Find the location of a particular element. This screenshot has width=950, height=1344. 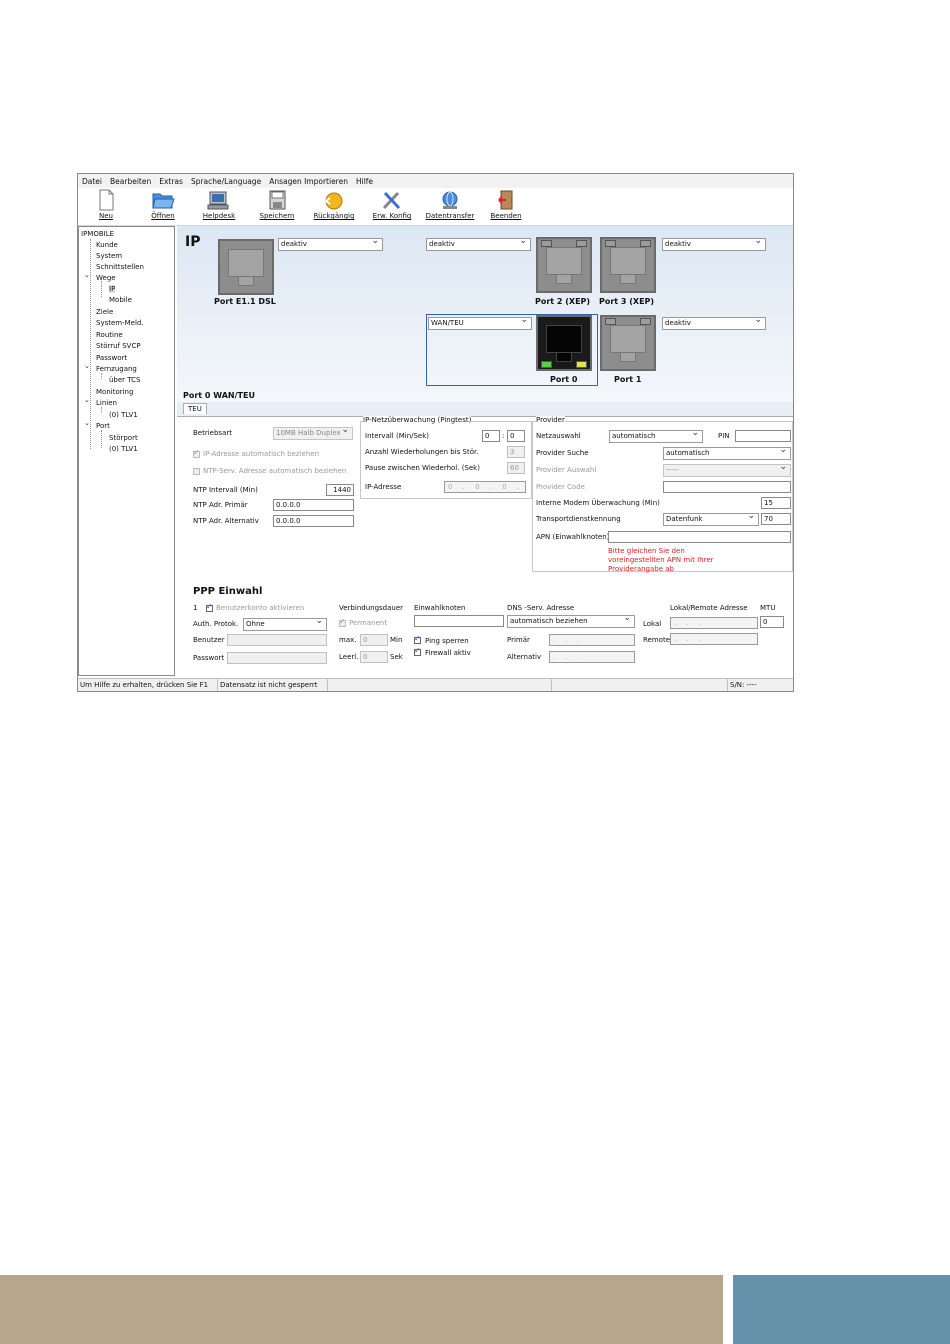

leerlauf-input: 0 is located at coordinates (374, 657).